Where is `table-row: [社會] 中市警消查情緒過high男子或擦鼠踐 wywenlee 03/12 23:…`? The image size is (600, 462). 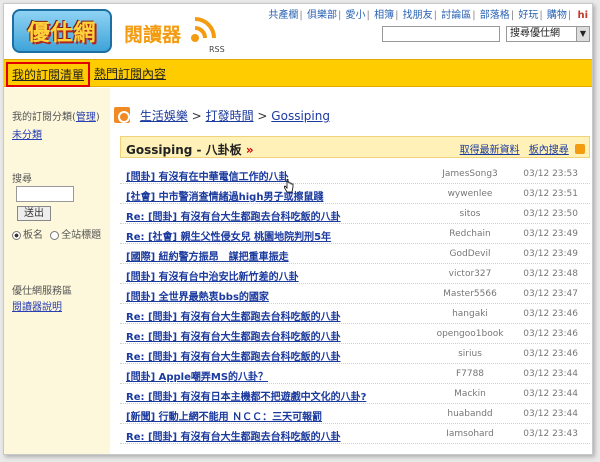
table-row: [社會] 中市警消查情緒過high男子或擦鼠踐 wywenlee 03/12 23:… is located at coordinates (355, 194).